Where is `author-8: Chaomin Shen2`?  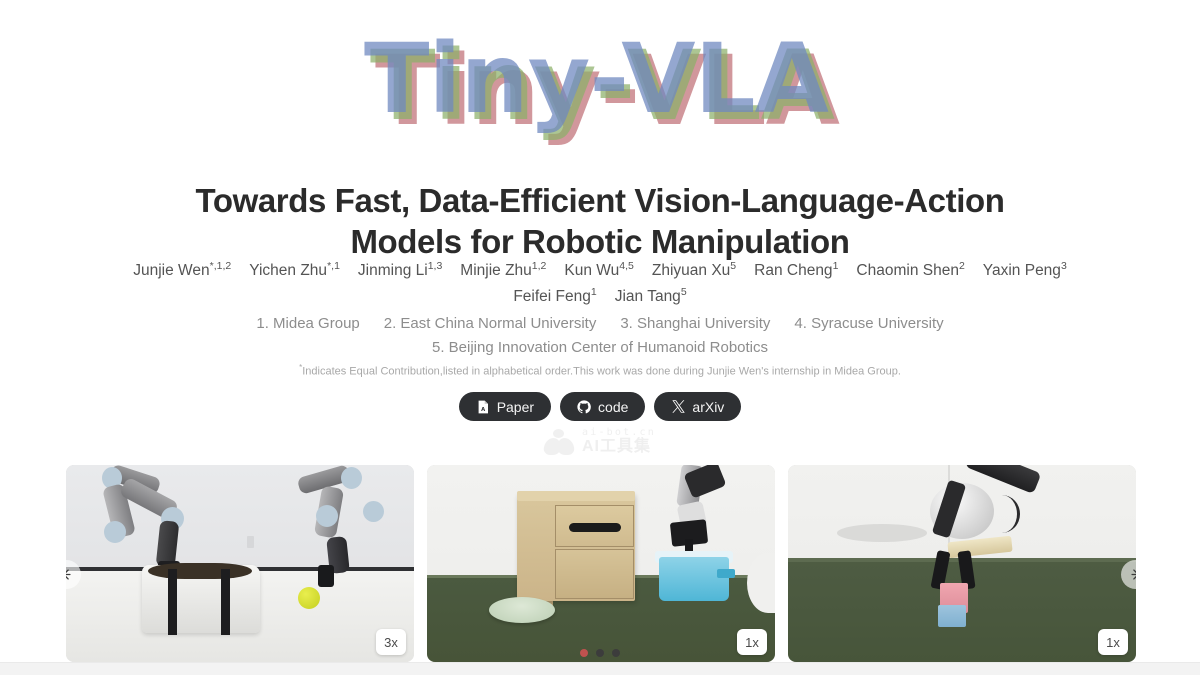
author-8: Chaomin Shen2 is located at coordinates (910, 271).